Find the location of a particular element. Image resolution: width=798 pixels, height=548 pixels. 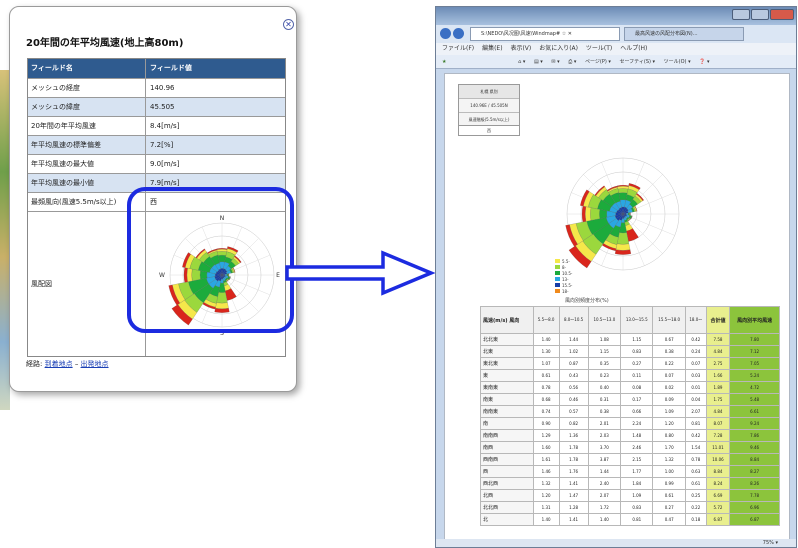

feed-icon: ▤ ▾ is located at coordinates (538, 62).